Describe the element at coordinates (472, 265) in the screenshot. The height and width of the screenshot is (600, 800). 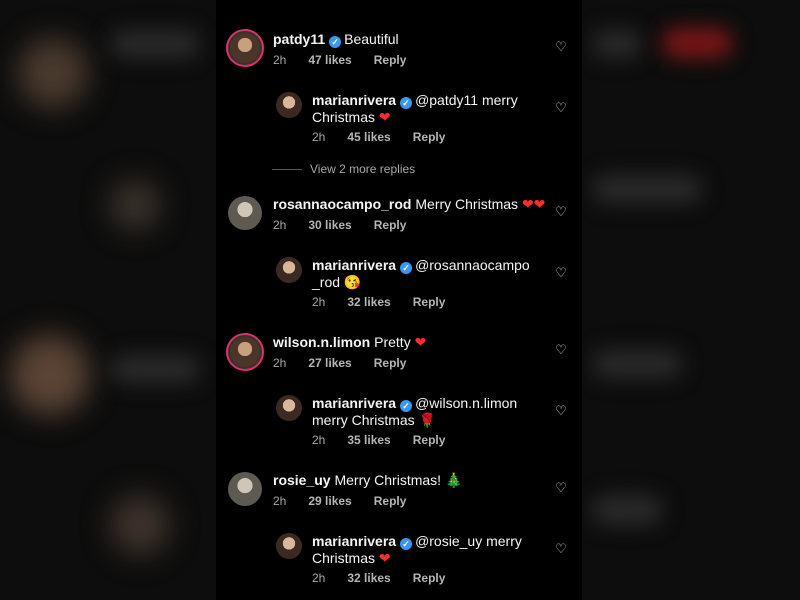
I see `comment-body: @rosannaocampo` at that location.